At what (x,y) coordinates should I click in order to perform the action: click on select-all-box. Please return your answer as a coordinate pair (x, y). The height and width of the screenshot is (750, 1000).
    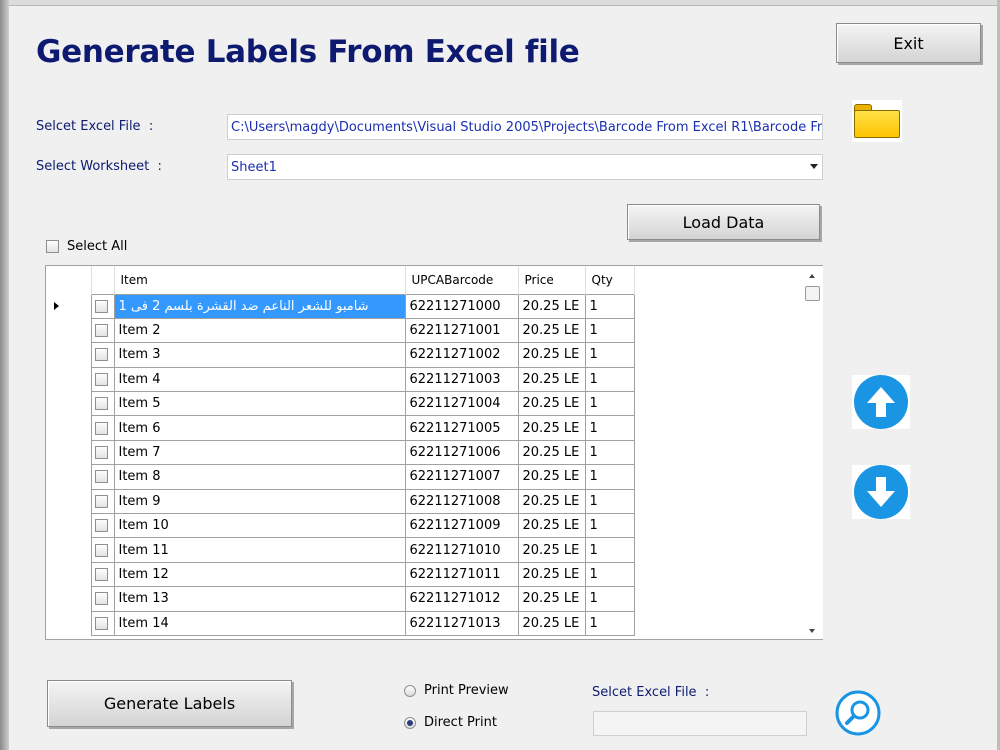
    Looking at the image, I should click on (52, 246).